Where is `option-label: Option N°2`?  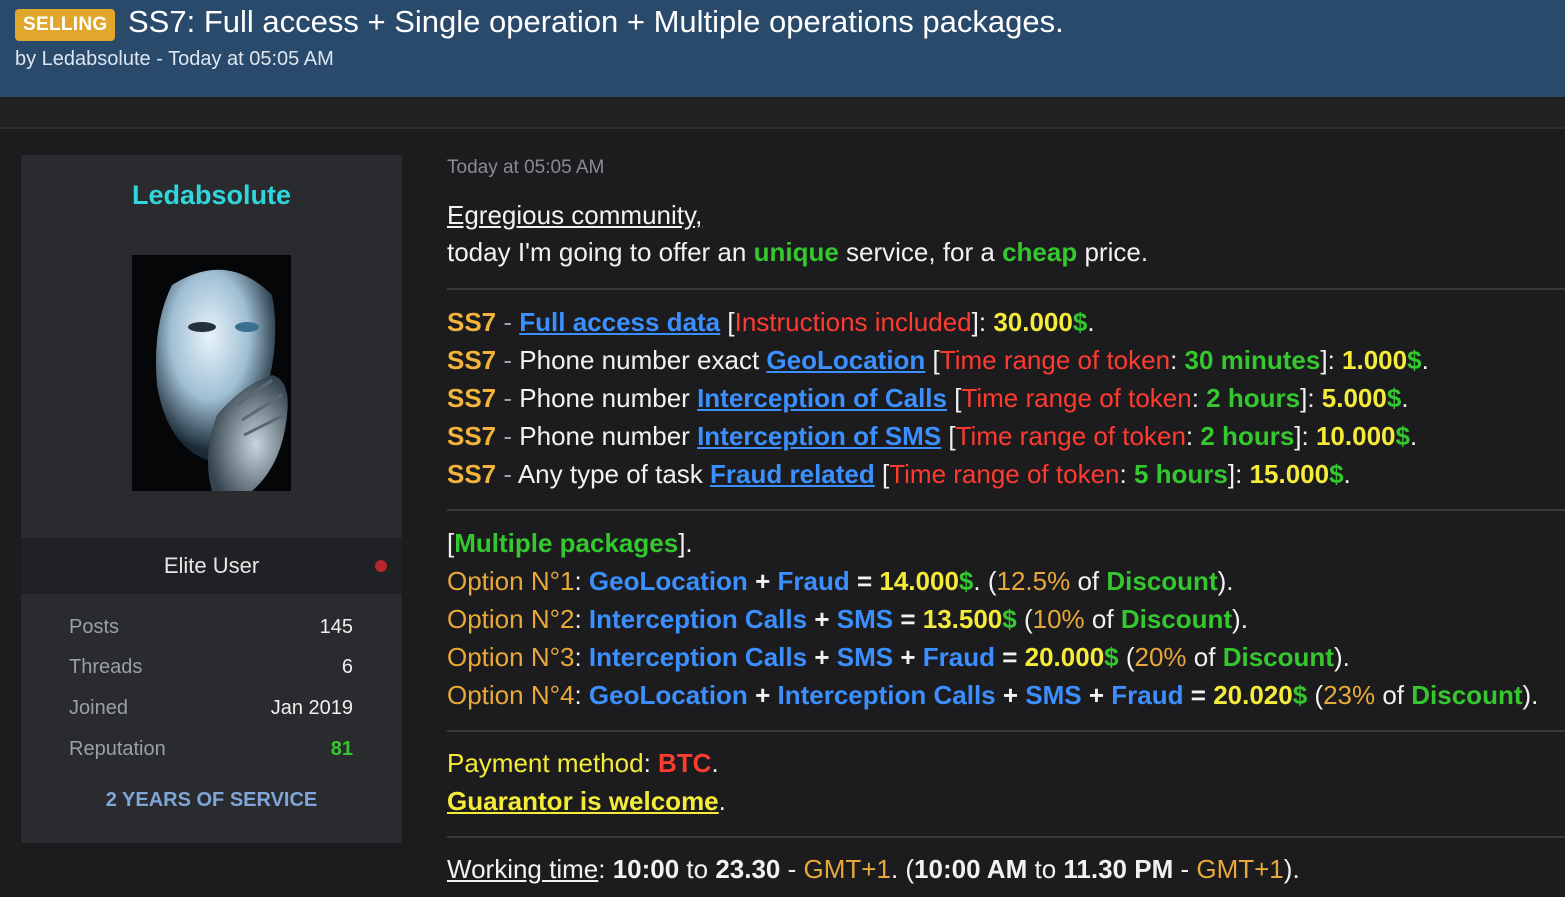 option-label: Option N°2 is located at coordinates (511, 619).